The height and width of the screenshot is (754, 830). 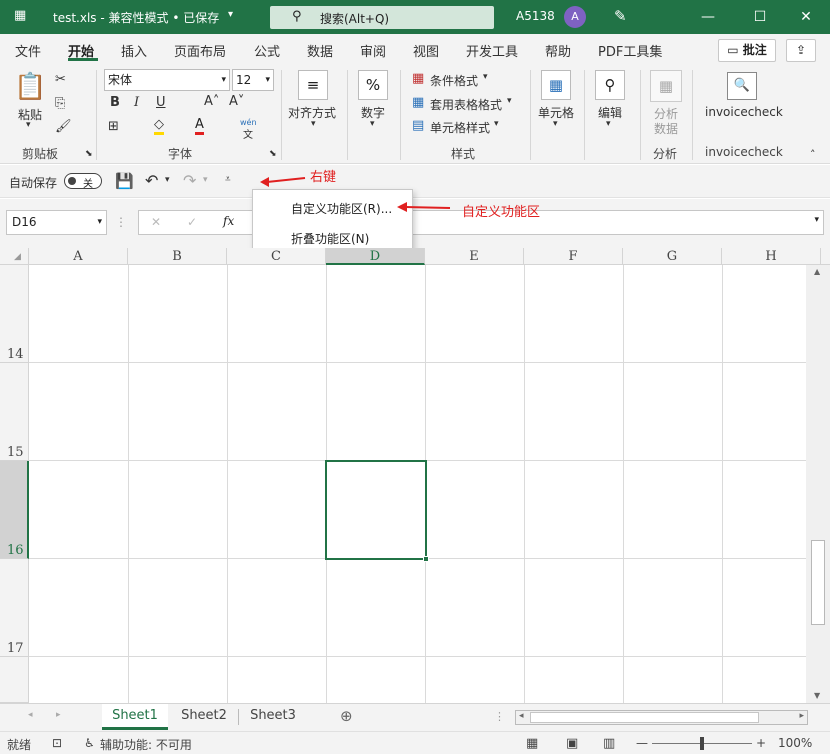 I want to click on sheet-tab-active: Sheet1, so click(x=135, y=717).